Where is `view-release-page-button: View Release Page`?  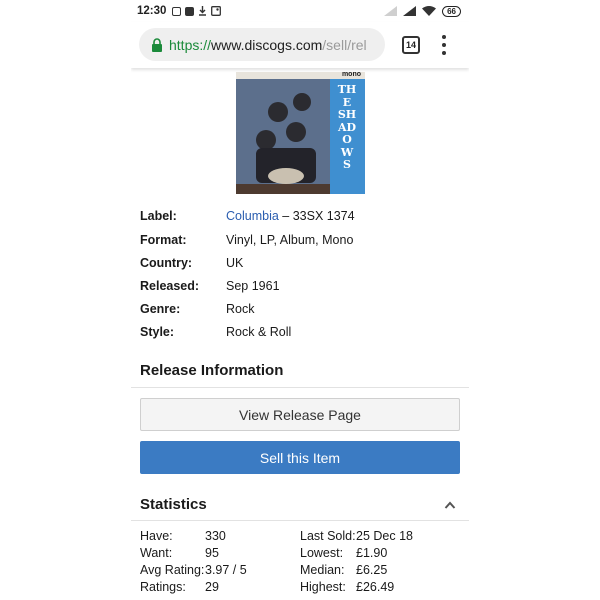
view-release-page-button: View Release Page is located at coordinates (300, 414).